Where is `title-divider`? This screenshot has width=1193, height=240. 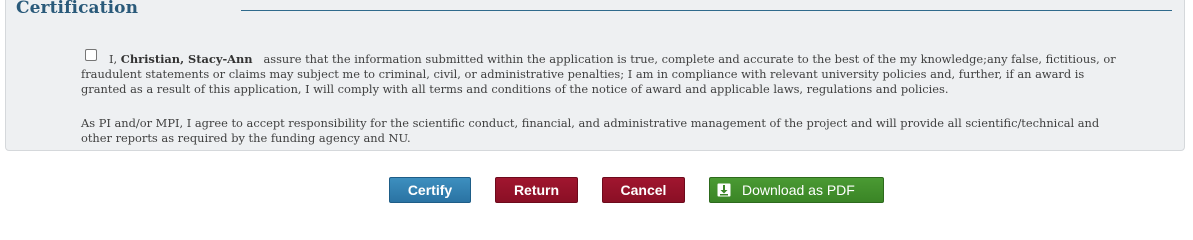 title-divider is located at coordinates (706, 10).